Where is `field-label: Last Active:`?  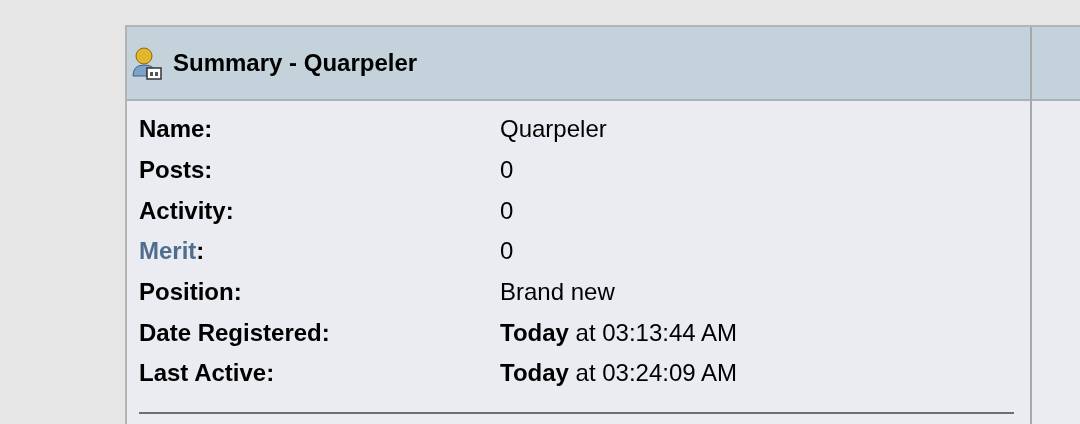 field-label: Last Active: is located at coordinates (207, 373).